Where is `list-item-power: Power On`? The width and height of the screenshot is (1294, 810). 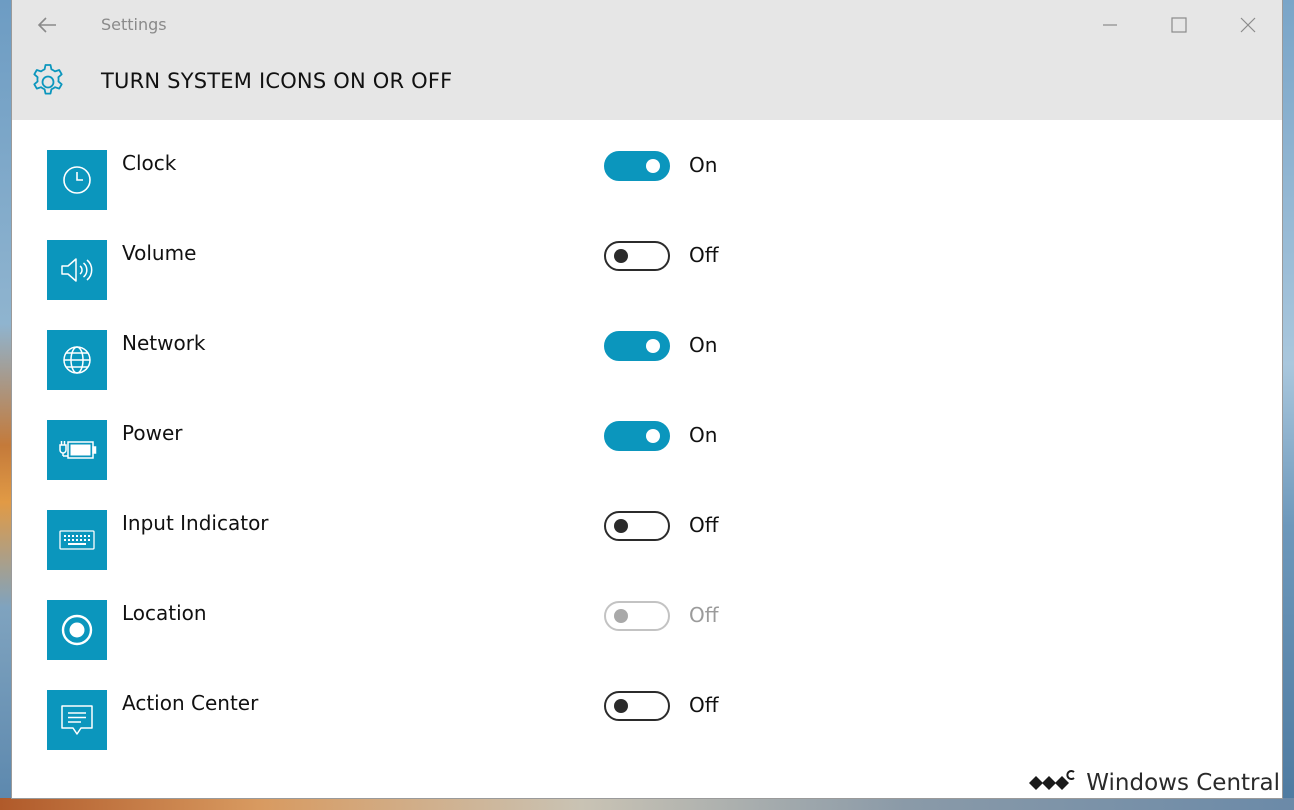 list-item-power: Power On is located at coordinates (647, 450).